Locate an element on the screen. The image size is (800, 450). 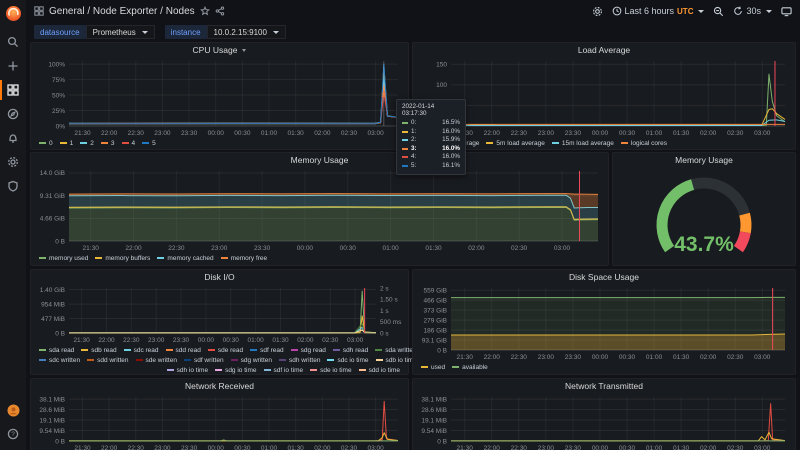
panel-menu-caret-icon is located at coordinates (244, 50).